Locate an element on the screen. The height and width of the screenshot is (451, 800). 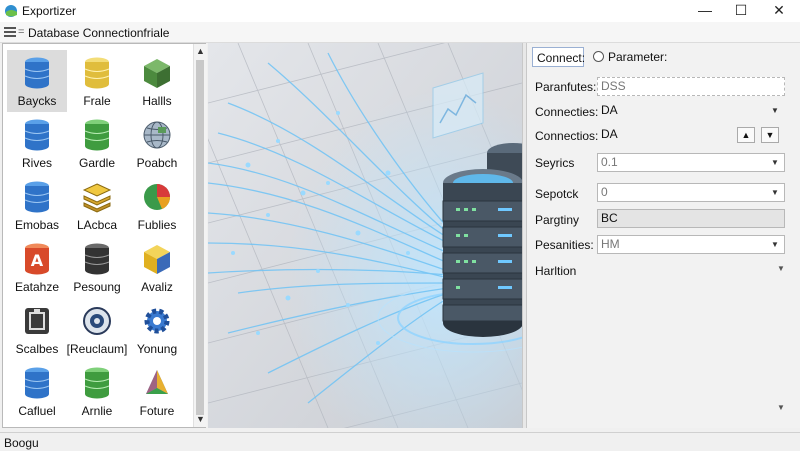
palette-item: Baycks is located at coordinates (37, 81).